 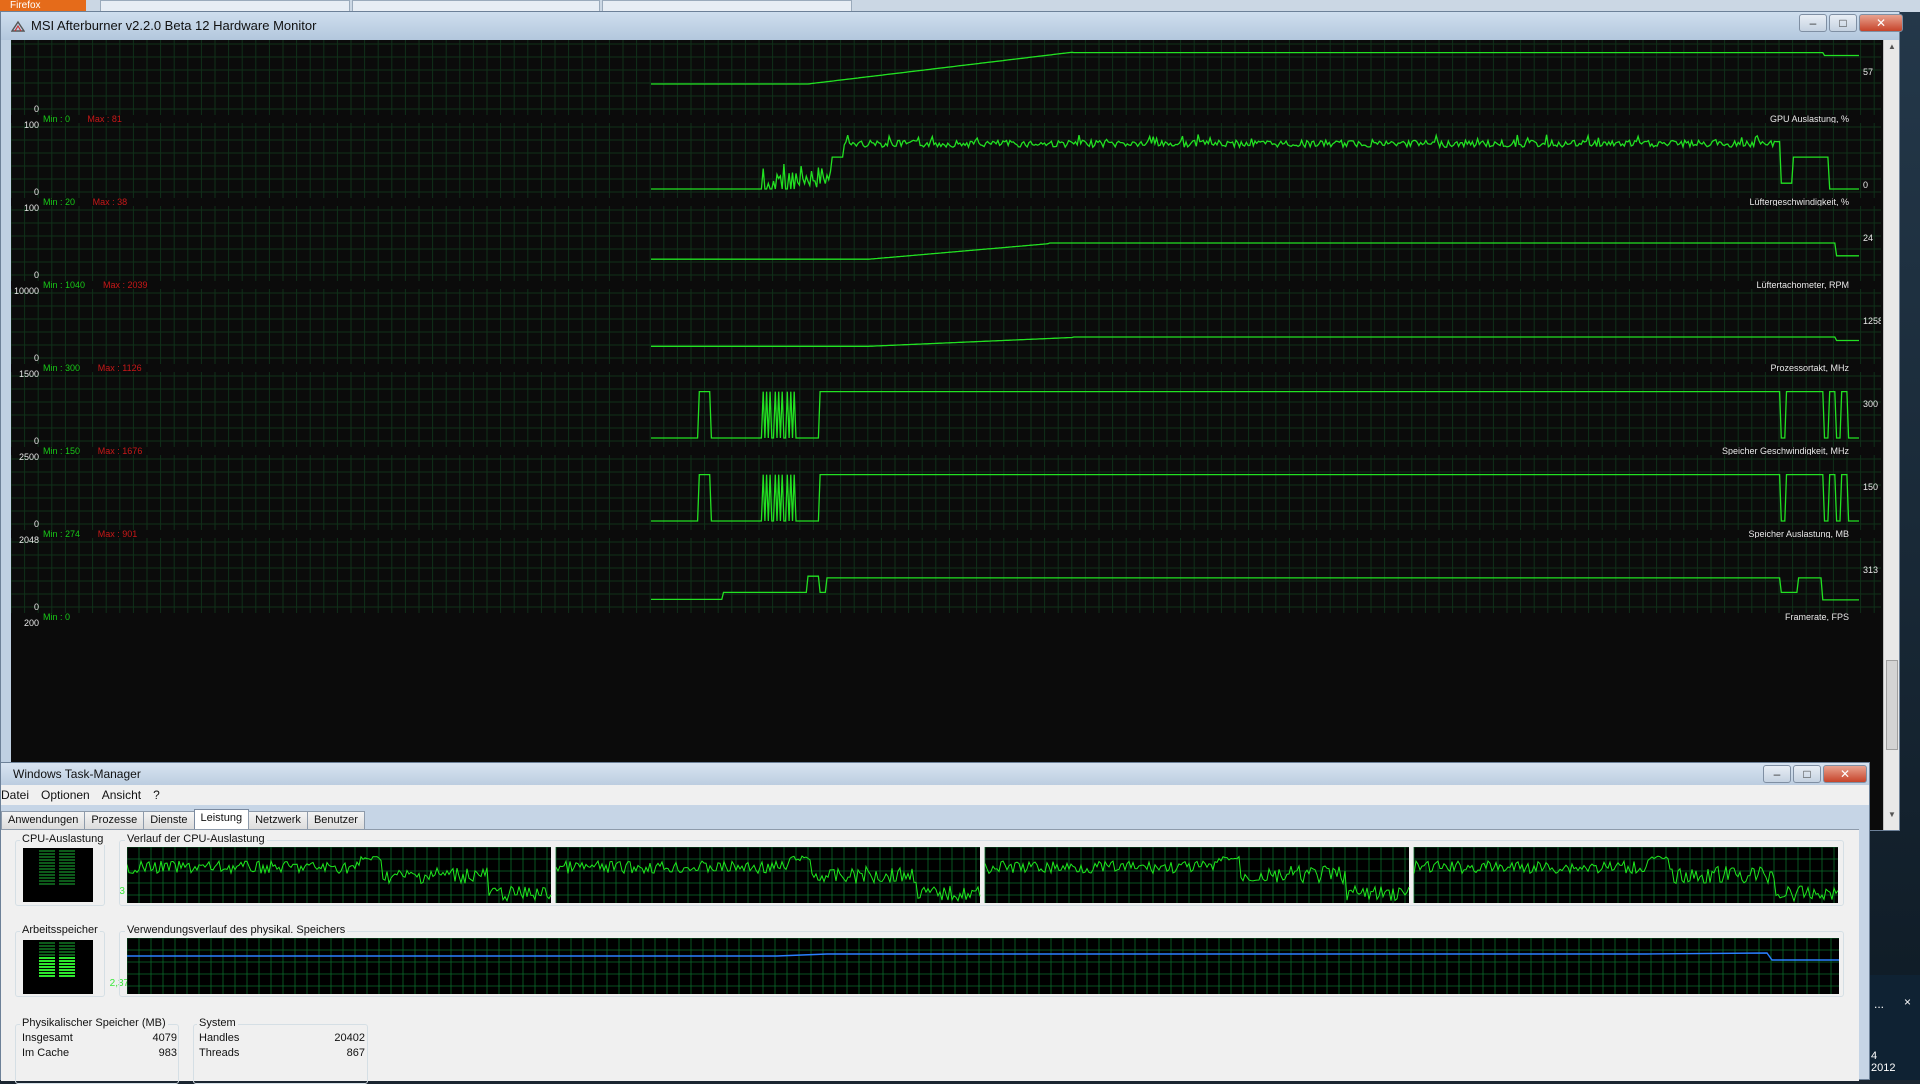 I want to click on menu-datei: Datei, so click(x=18, y=795).